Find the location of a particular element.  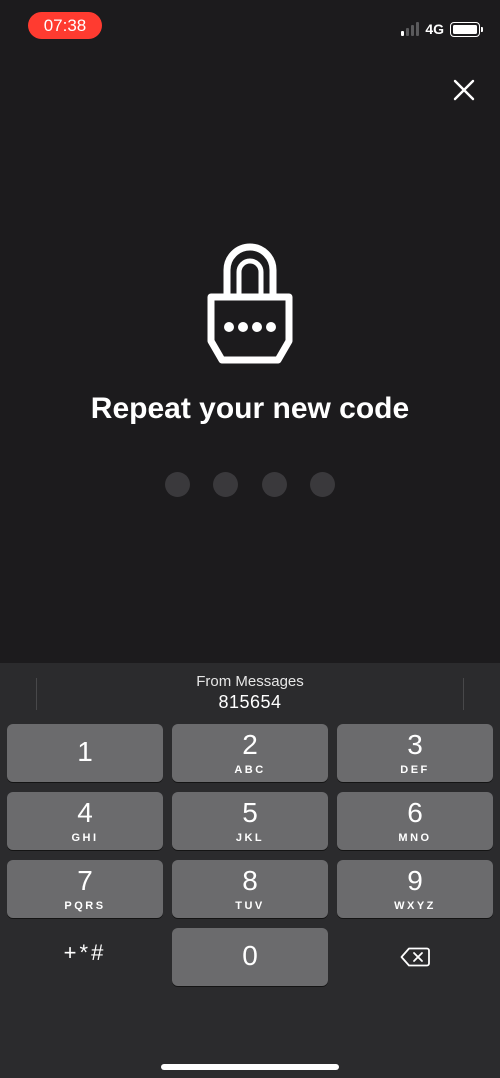

key-0: 0 is located at coordinates (250, 957).